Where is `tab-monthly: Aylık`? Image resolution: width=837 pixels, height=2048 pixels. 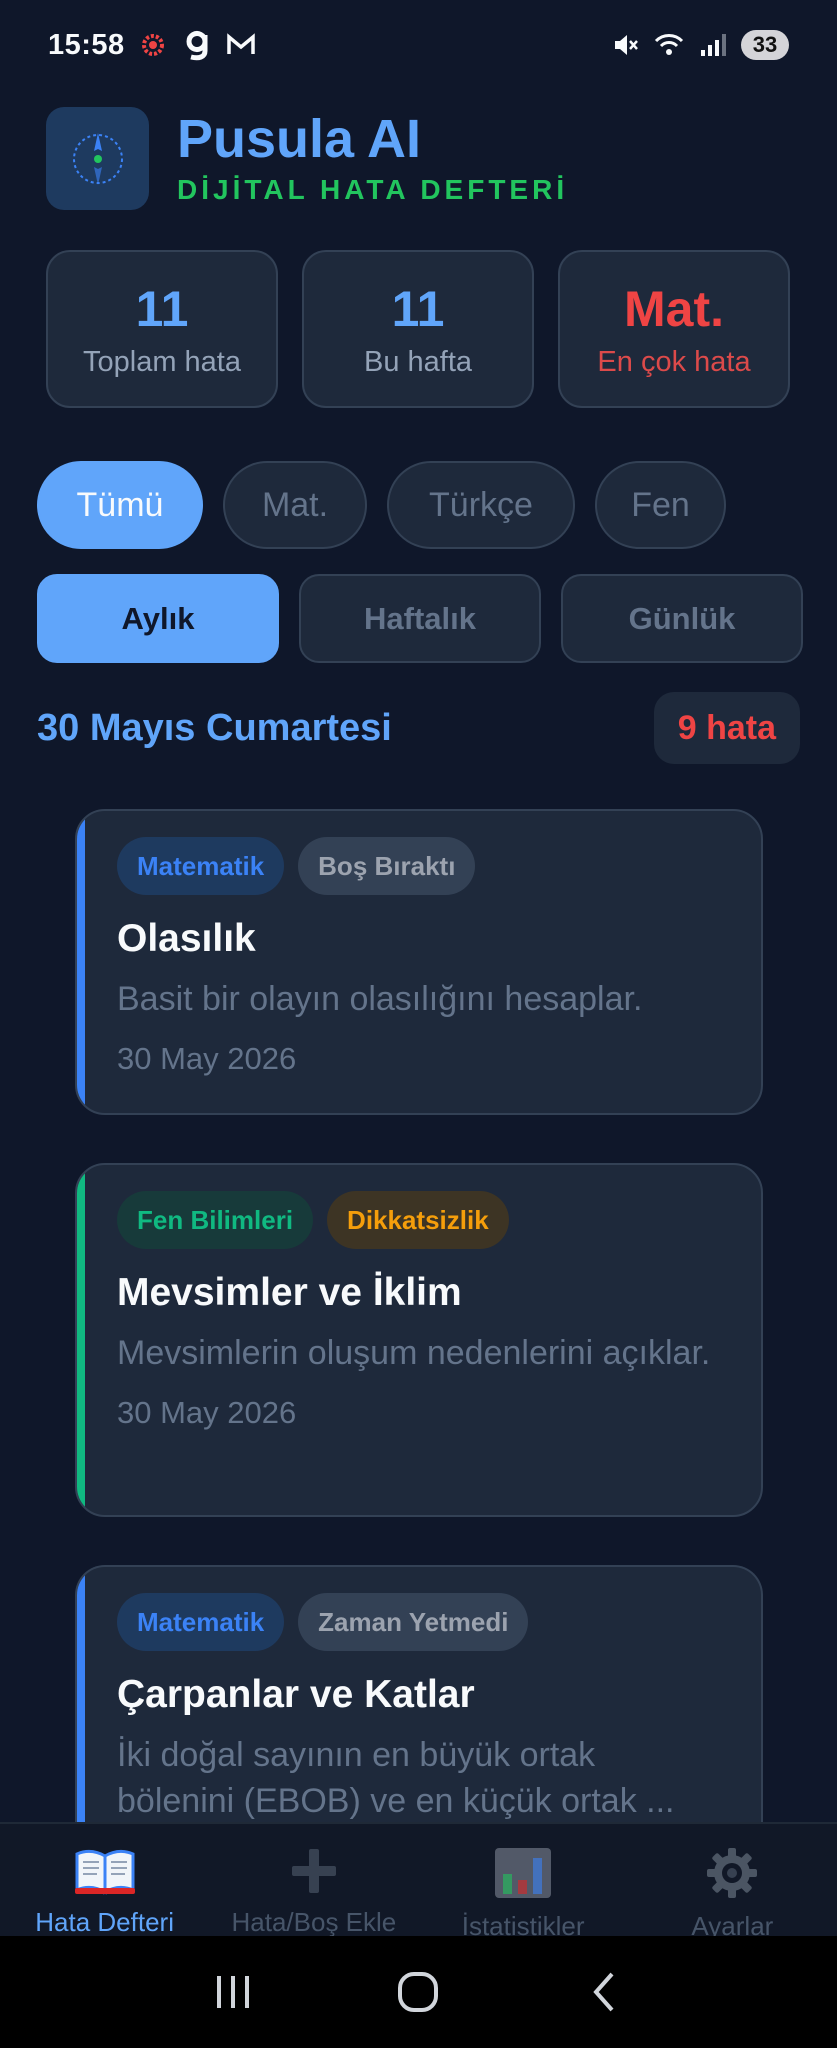
tab-monthly: Aylık is located at coordinates (158, 618).